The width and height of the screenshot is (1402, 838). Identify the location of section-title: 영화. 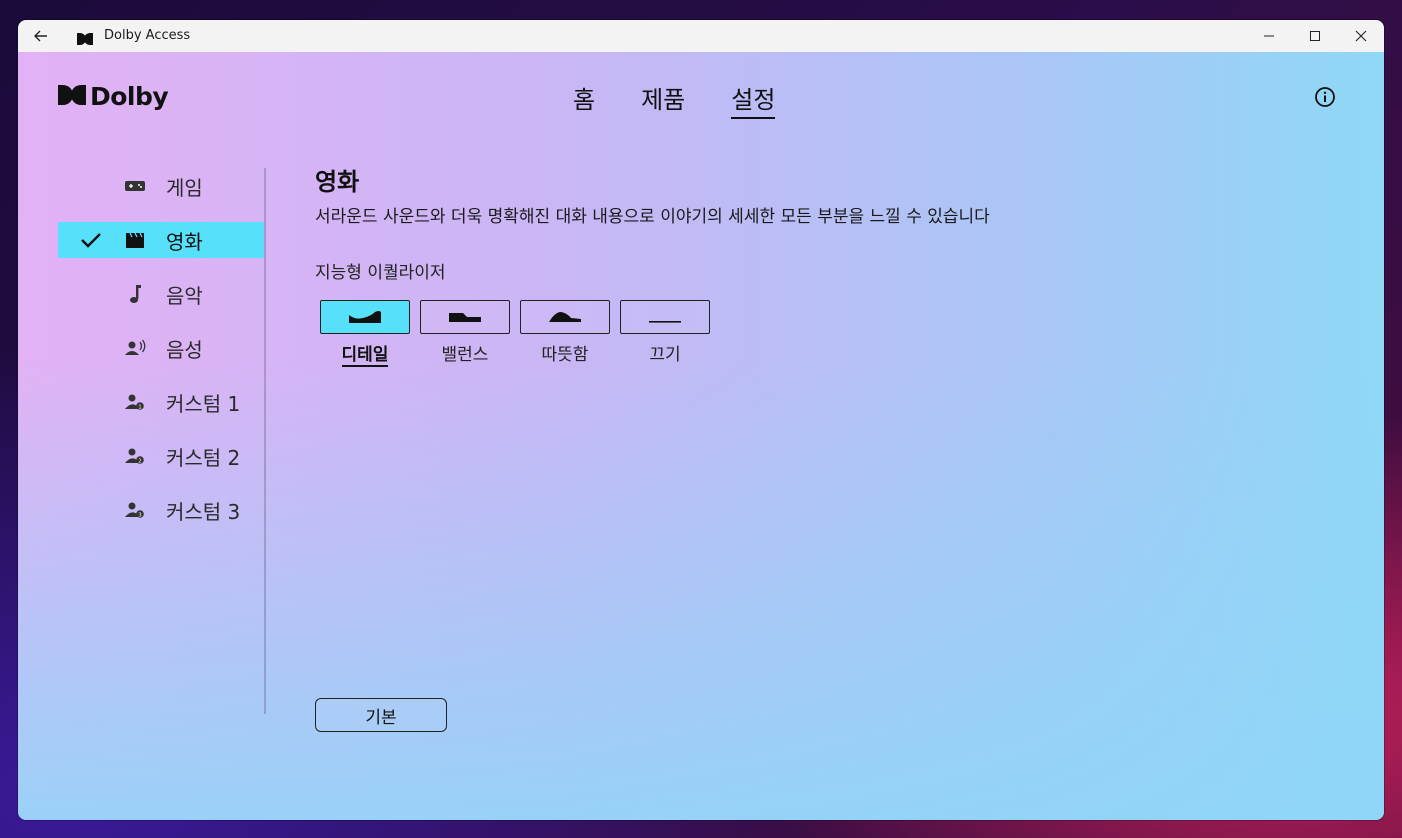
(337, 182).